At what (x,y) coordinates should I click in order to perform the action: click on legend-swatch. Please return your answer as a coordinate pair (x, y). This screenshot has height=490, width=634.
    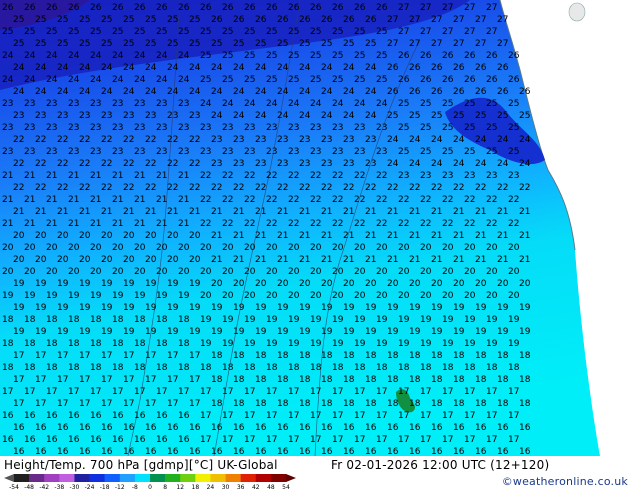
    Looking at the image, I should click on (188, 478).